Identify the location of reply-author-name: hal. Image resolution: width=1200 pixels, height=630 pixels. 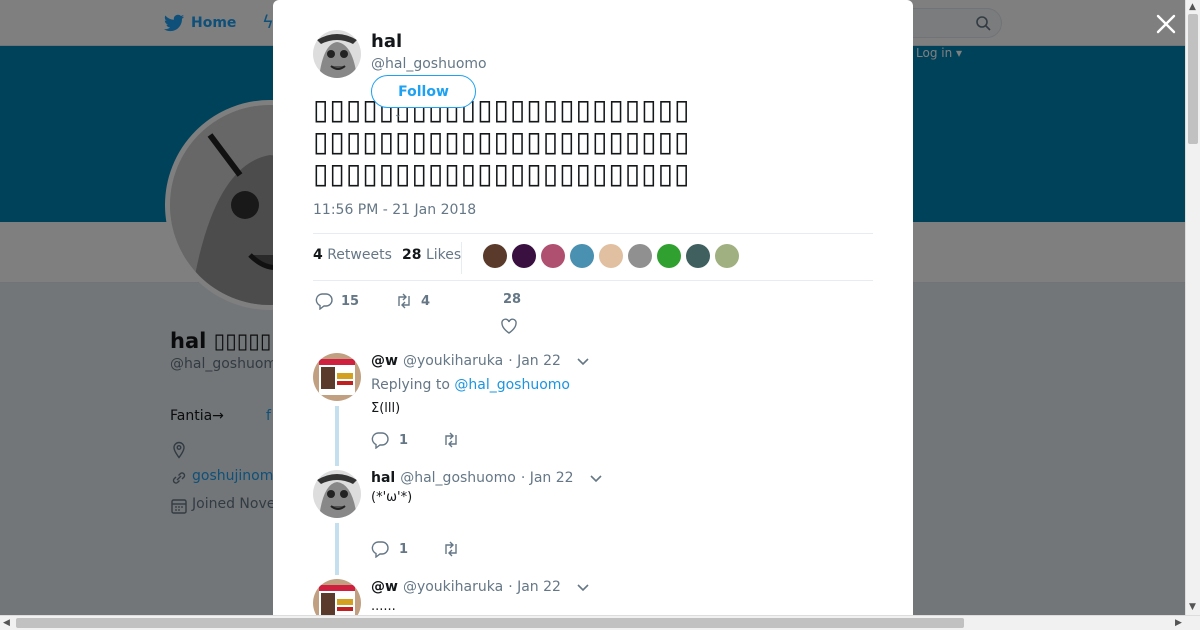
(383, 478).